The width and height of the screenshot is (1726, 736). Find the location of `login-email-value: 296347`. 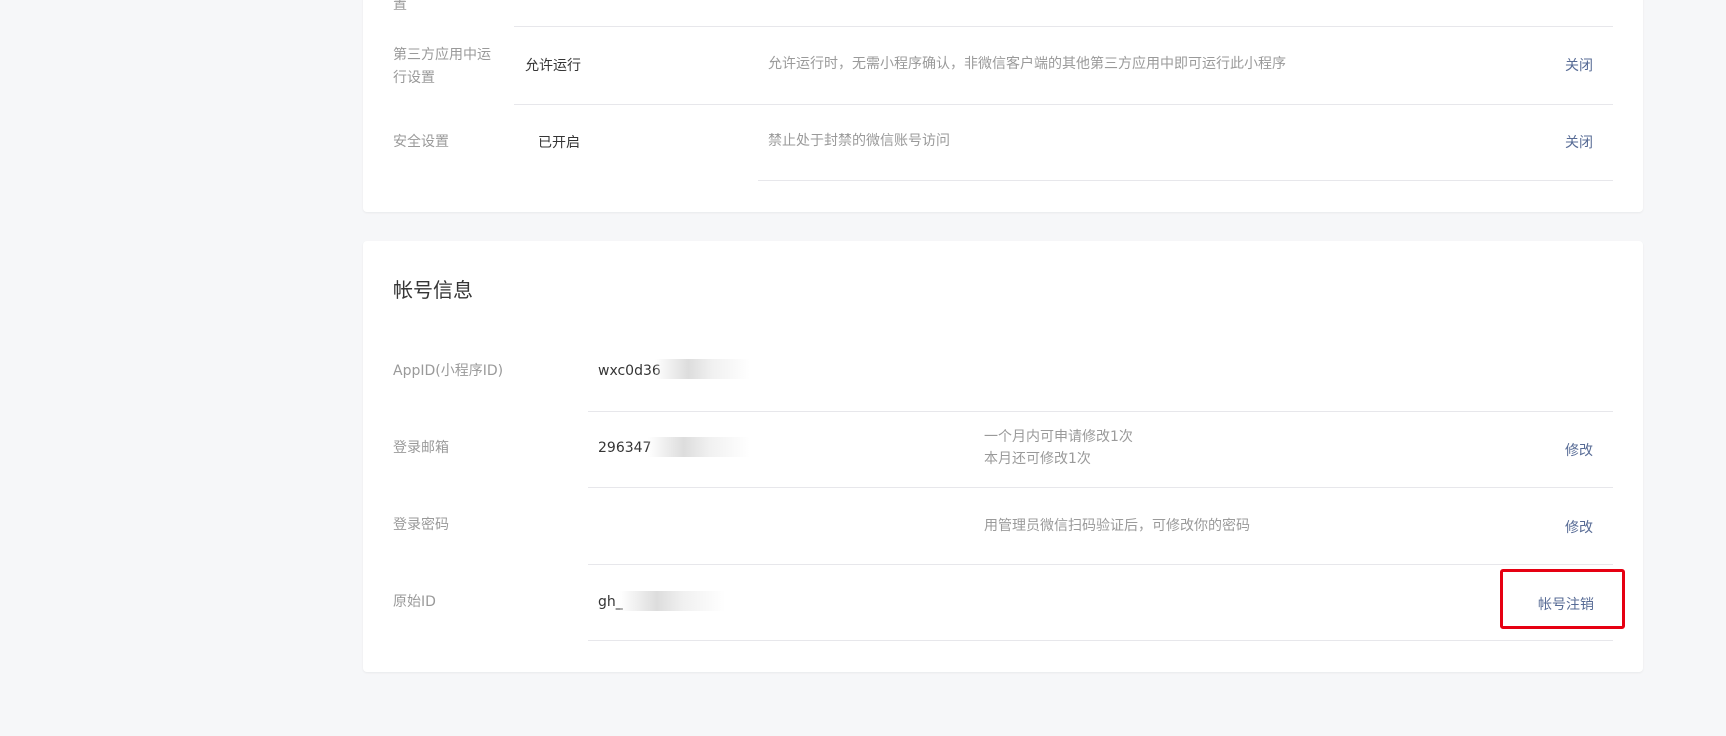

login-email-value: 296347 is located at coordinates (625, 448).